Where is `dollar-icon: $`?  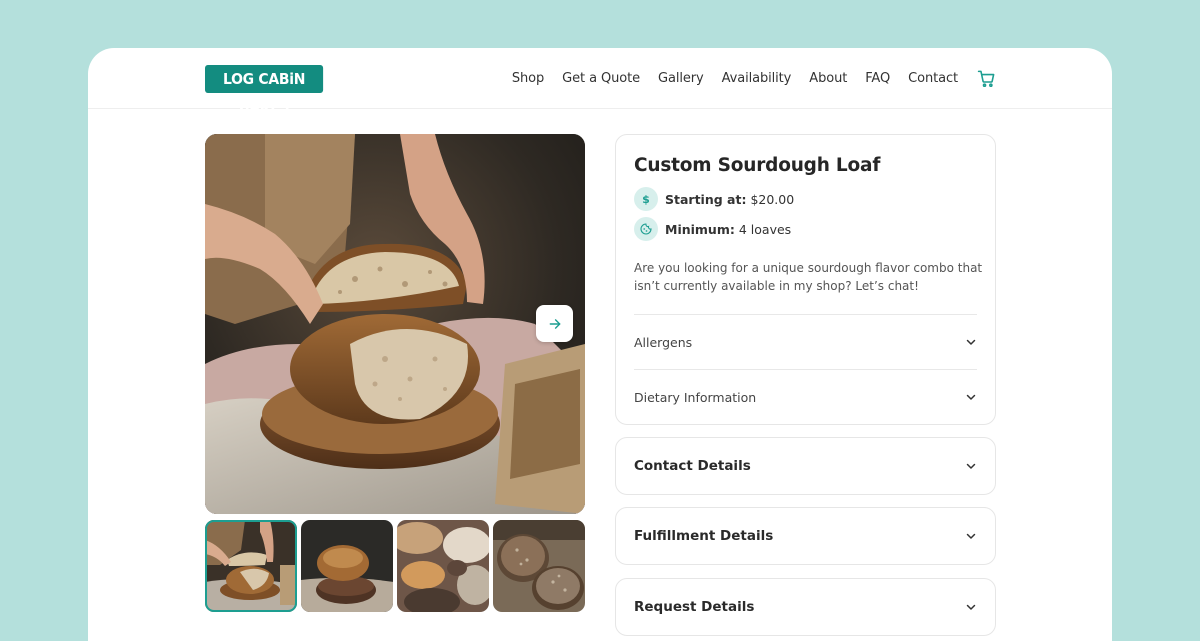
dollar-icon: $ is located at coordinates (646, 199).